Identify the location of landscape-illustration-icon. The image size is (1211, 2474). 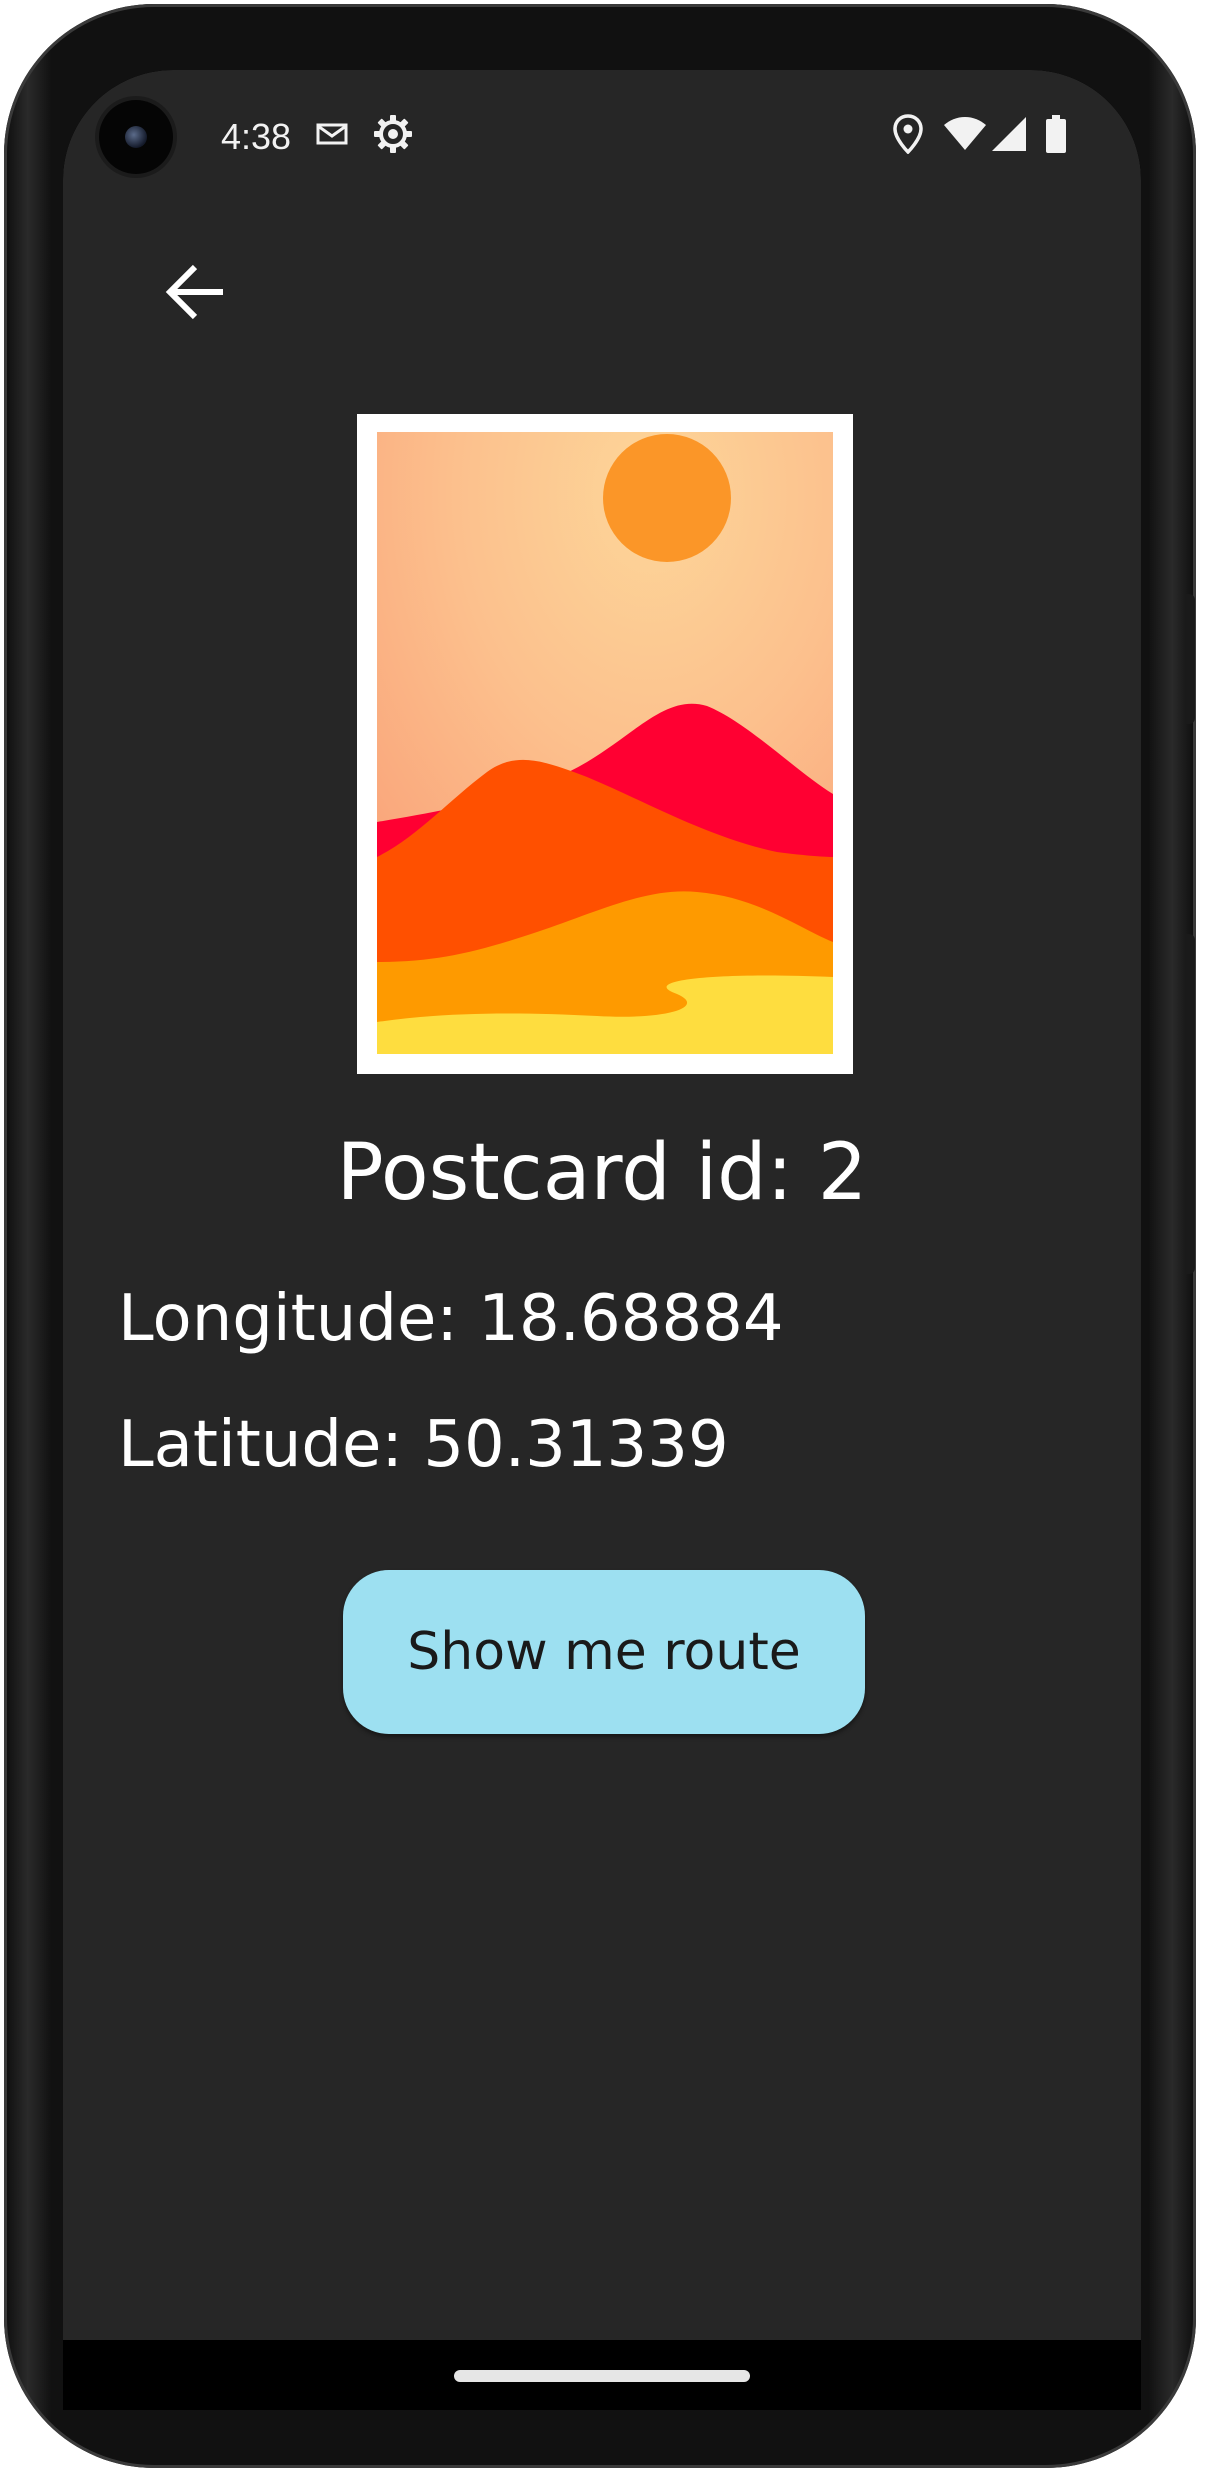
(605, 743).